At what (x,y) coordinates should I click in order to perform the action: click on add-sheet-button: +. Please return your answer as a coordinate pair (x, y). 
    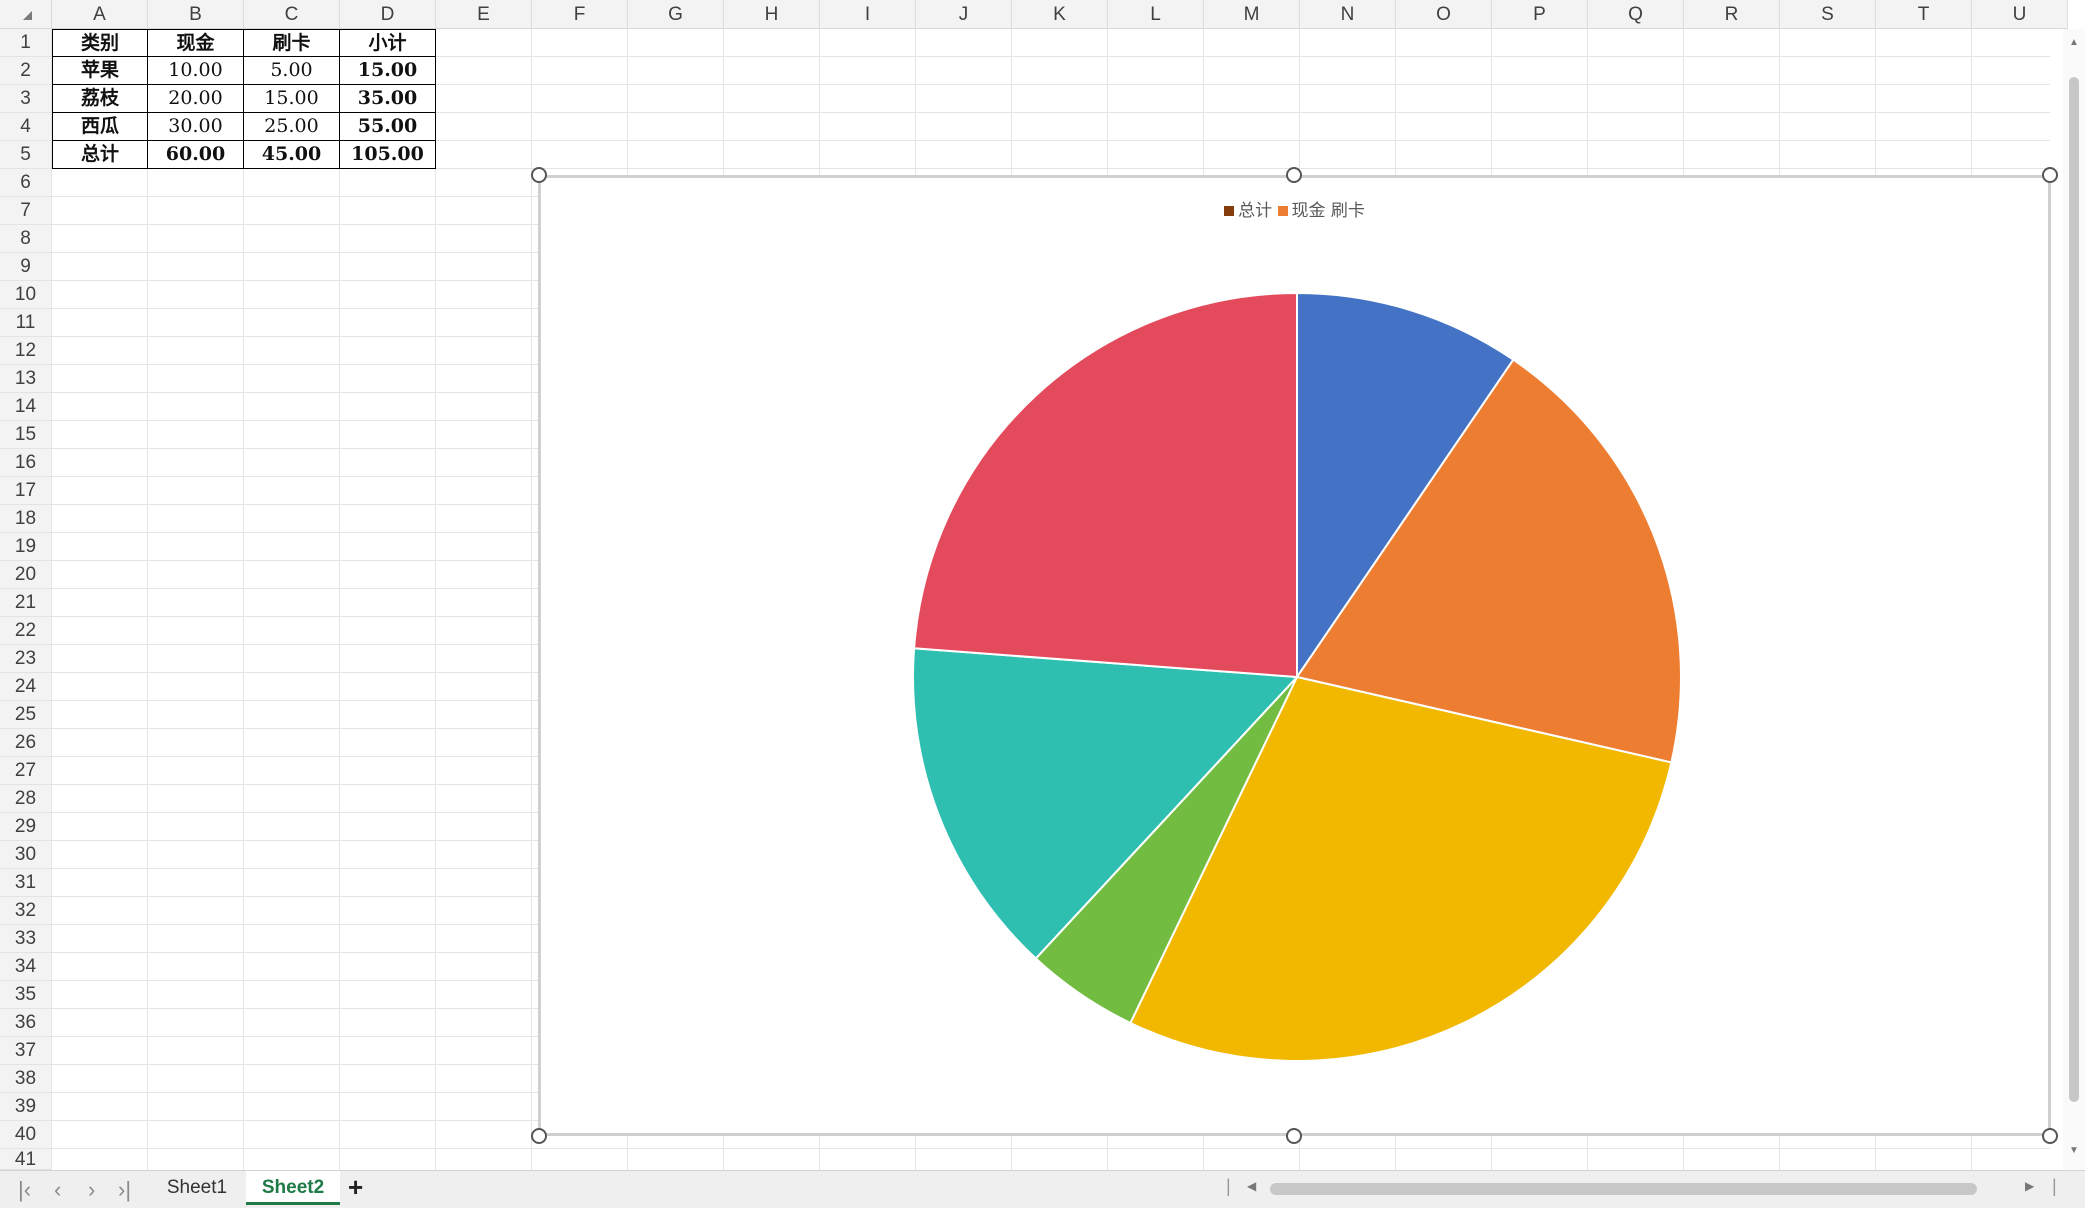
    Looking at the image, I should click on (355, 1187).